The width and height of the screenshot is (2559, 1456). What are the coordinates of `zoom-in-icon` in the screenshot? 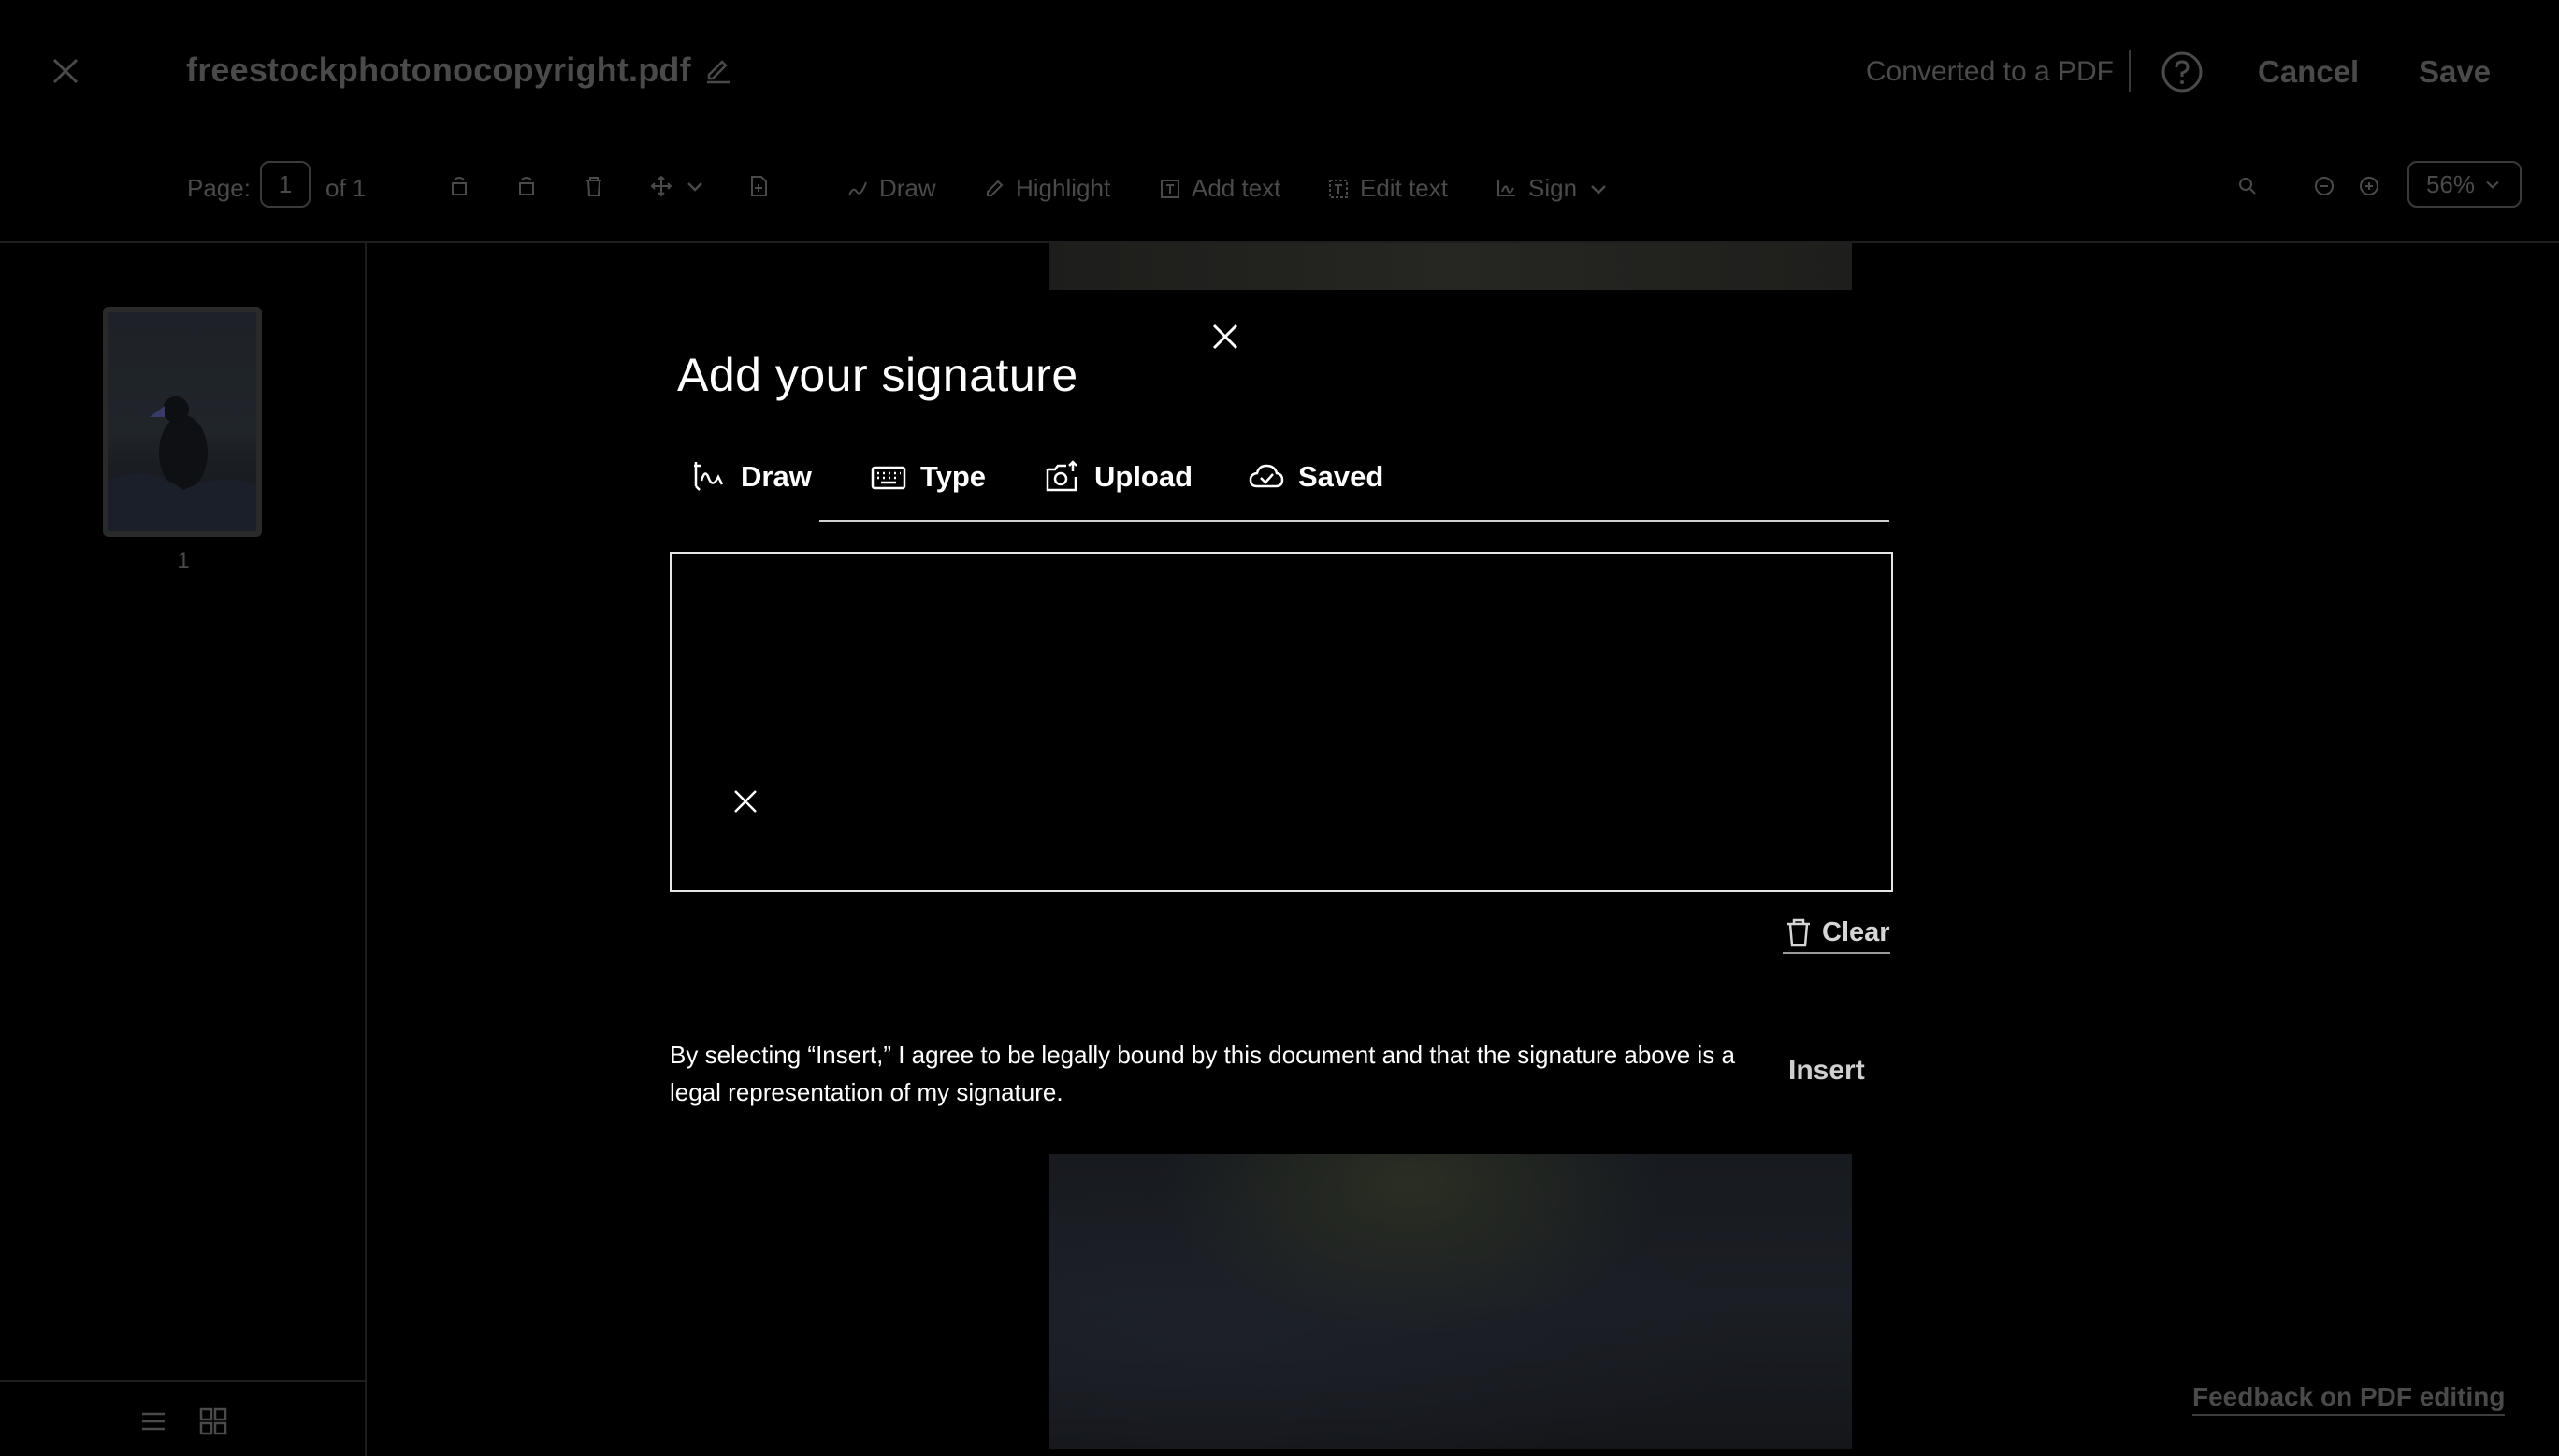 It's located at (2369, 186).